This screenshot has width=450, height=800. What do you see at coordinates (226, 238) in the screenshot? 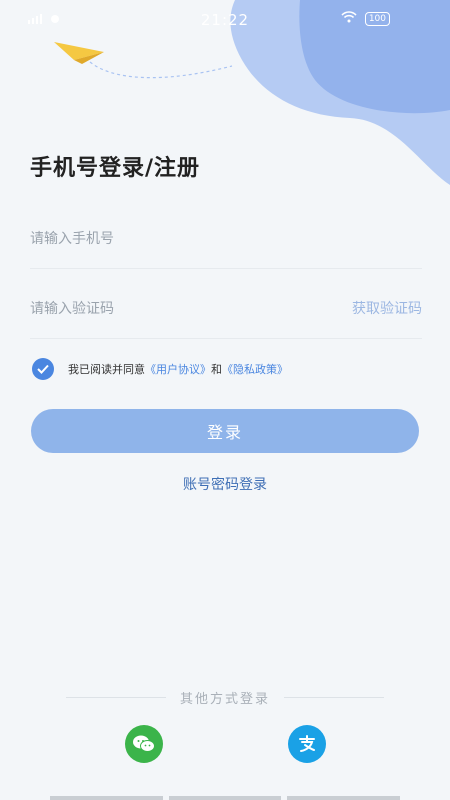
I see `phone-field: 请输入手机号` at bounding box center [226, 238].